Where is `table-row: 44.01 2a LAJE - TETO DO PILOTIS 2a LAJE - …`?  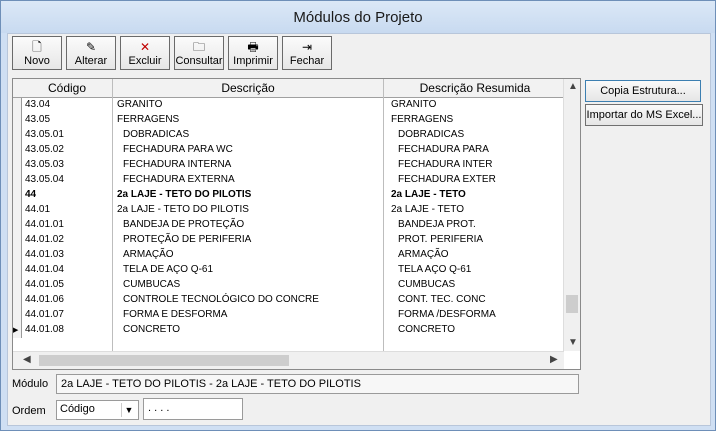
table-row: 44.01 2a LAJE - TETO DO PILOTIS 2a LAJE - … is located at coordinates (288, 210).